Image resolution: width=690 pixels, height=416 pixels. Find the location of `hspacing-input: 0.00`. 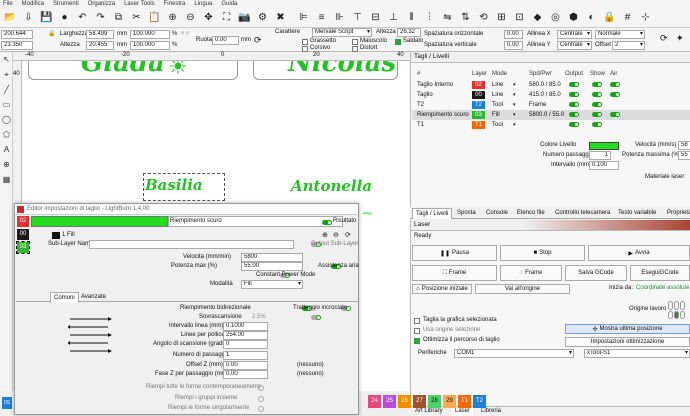

hspacing-input: 0.00 is located at coordinates (513, 34).